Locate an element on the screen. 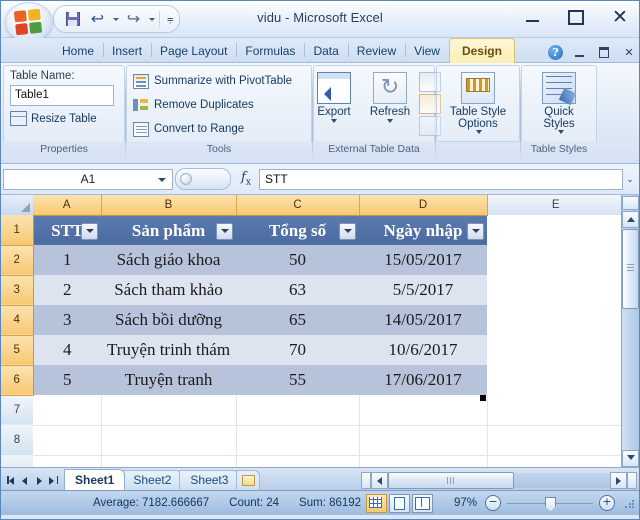 The image size is (640, 520). zoom-slider-thumb is located at coordinates (550, 504).